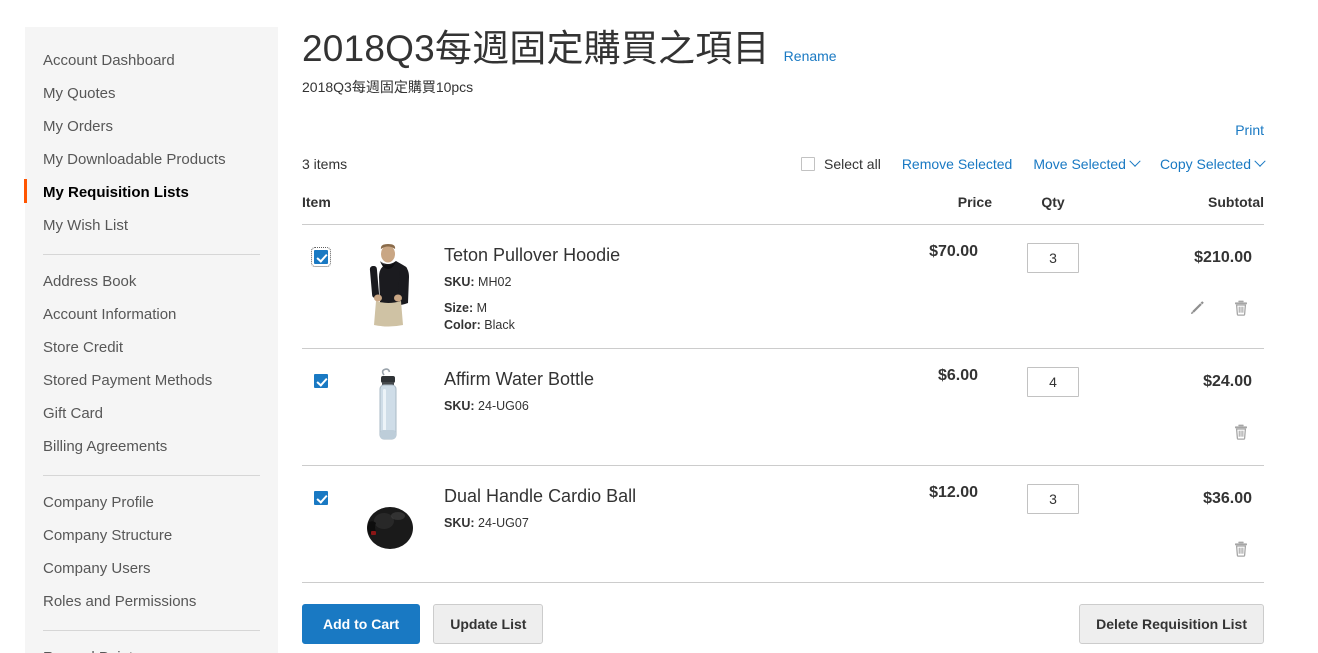 This screenshot has width=1318, height=653. I want to click on sidebar-item-address-book: Address Book, so click(151, 282).